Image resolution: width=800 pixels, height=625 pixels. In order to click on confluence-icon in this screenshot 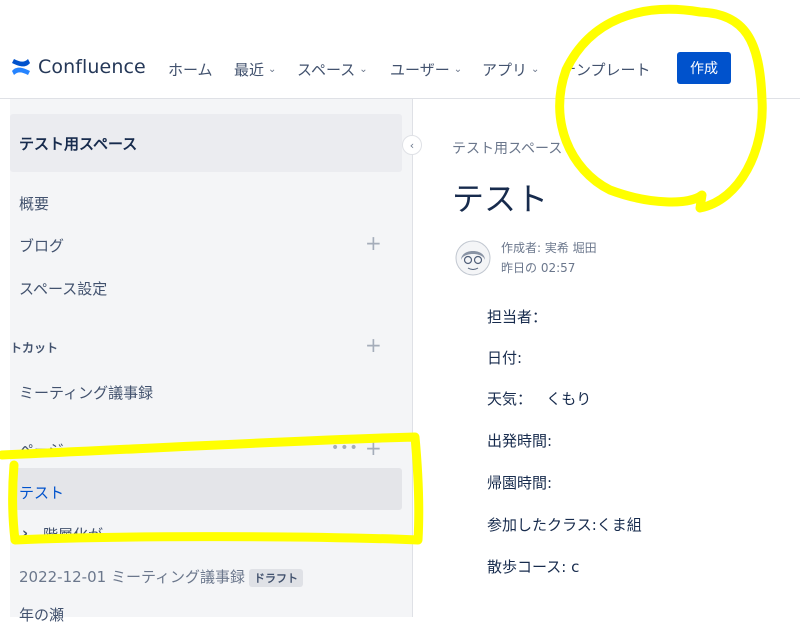, I will do `click(21, 67)`.